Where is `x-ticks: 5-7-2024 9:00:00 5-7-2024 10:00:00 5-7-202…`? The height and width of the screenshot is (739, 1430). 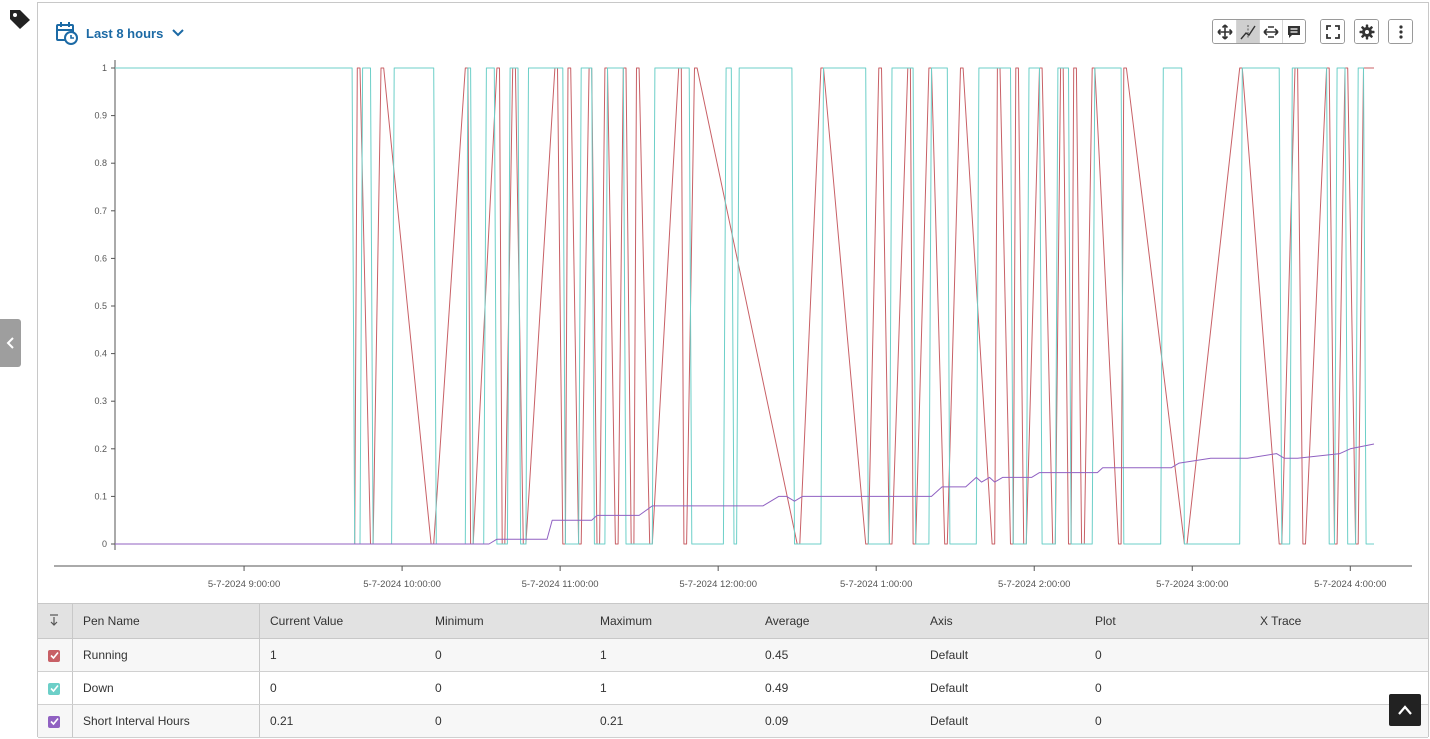 x-ticks: 5-7-2024 9:00:00 5-7-2024 10:00:00 5-7-202… is located at coordinates (797, 578).